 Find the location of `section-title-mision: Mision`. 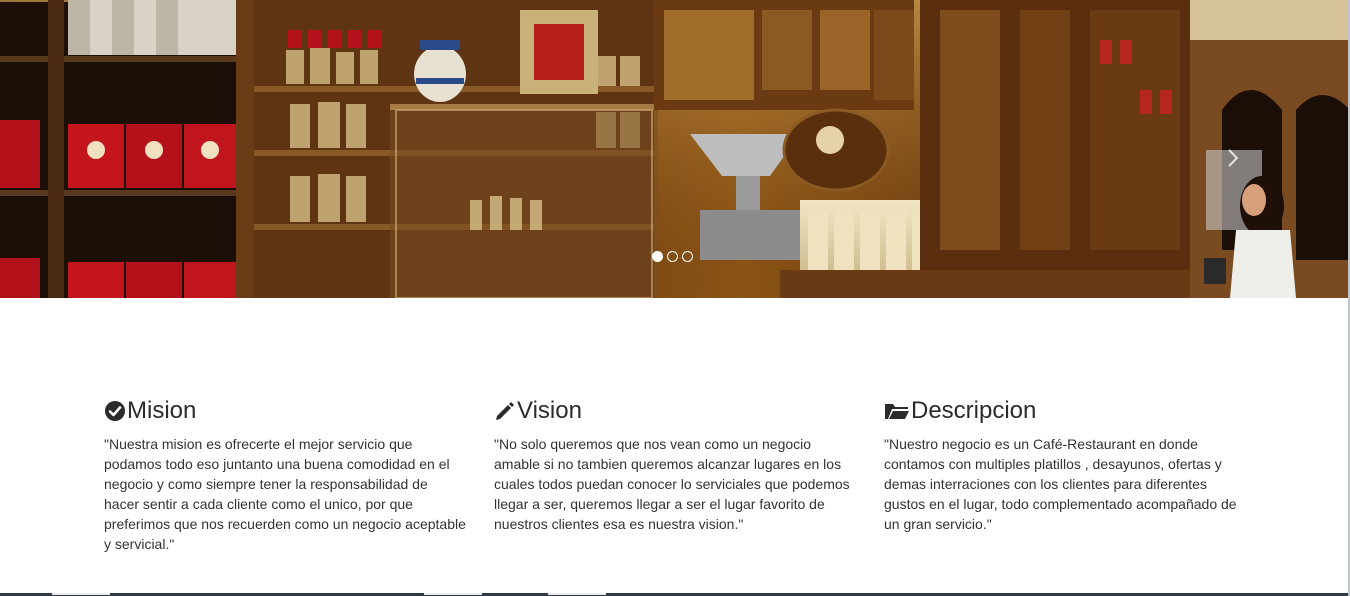

section-title-mision: Mision is located at coordinates (285, 411).